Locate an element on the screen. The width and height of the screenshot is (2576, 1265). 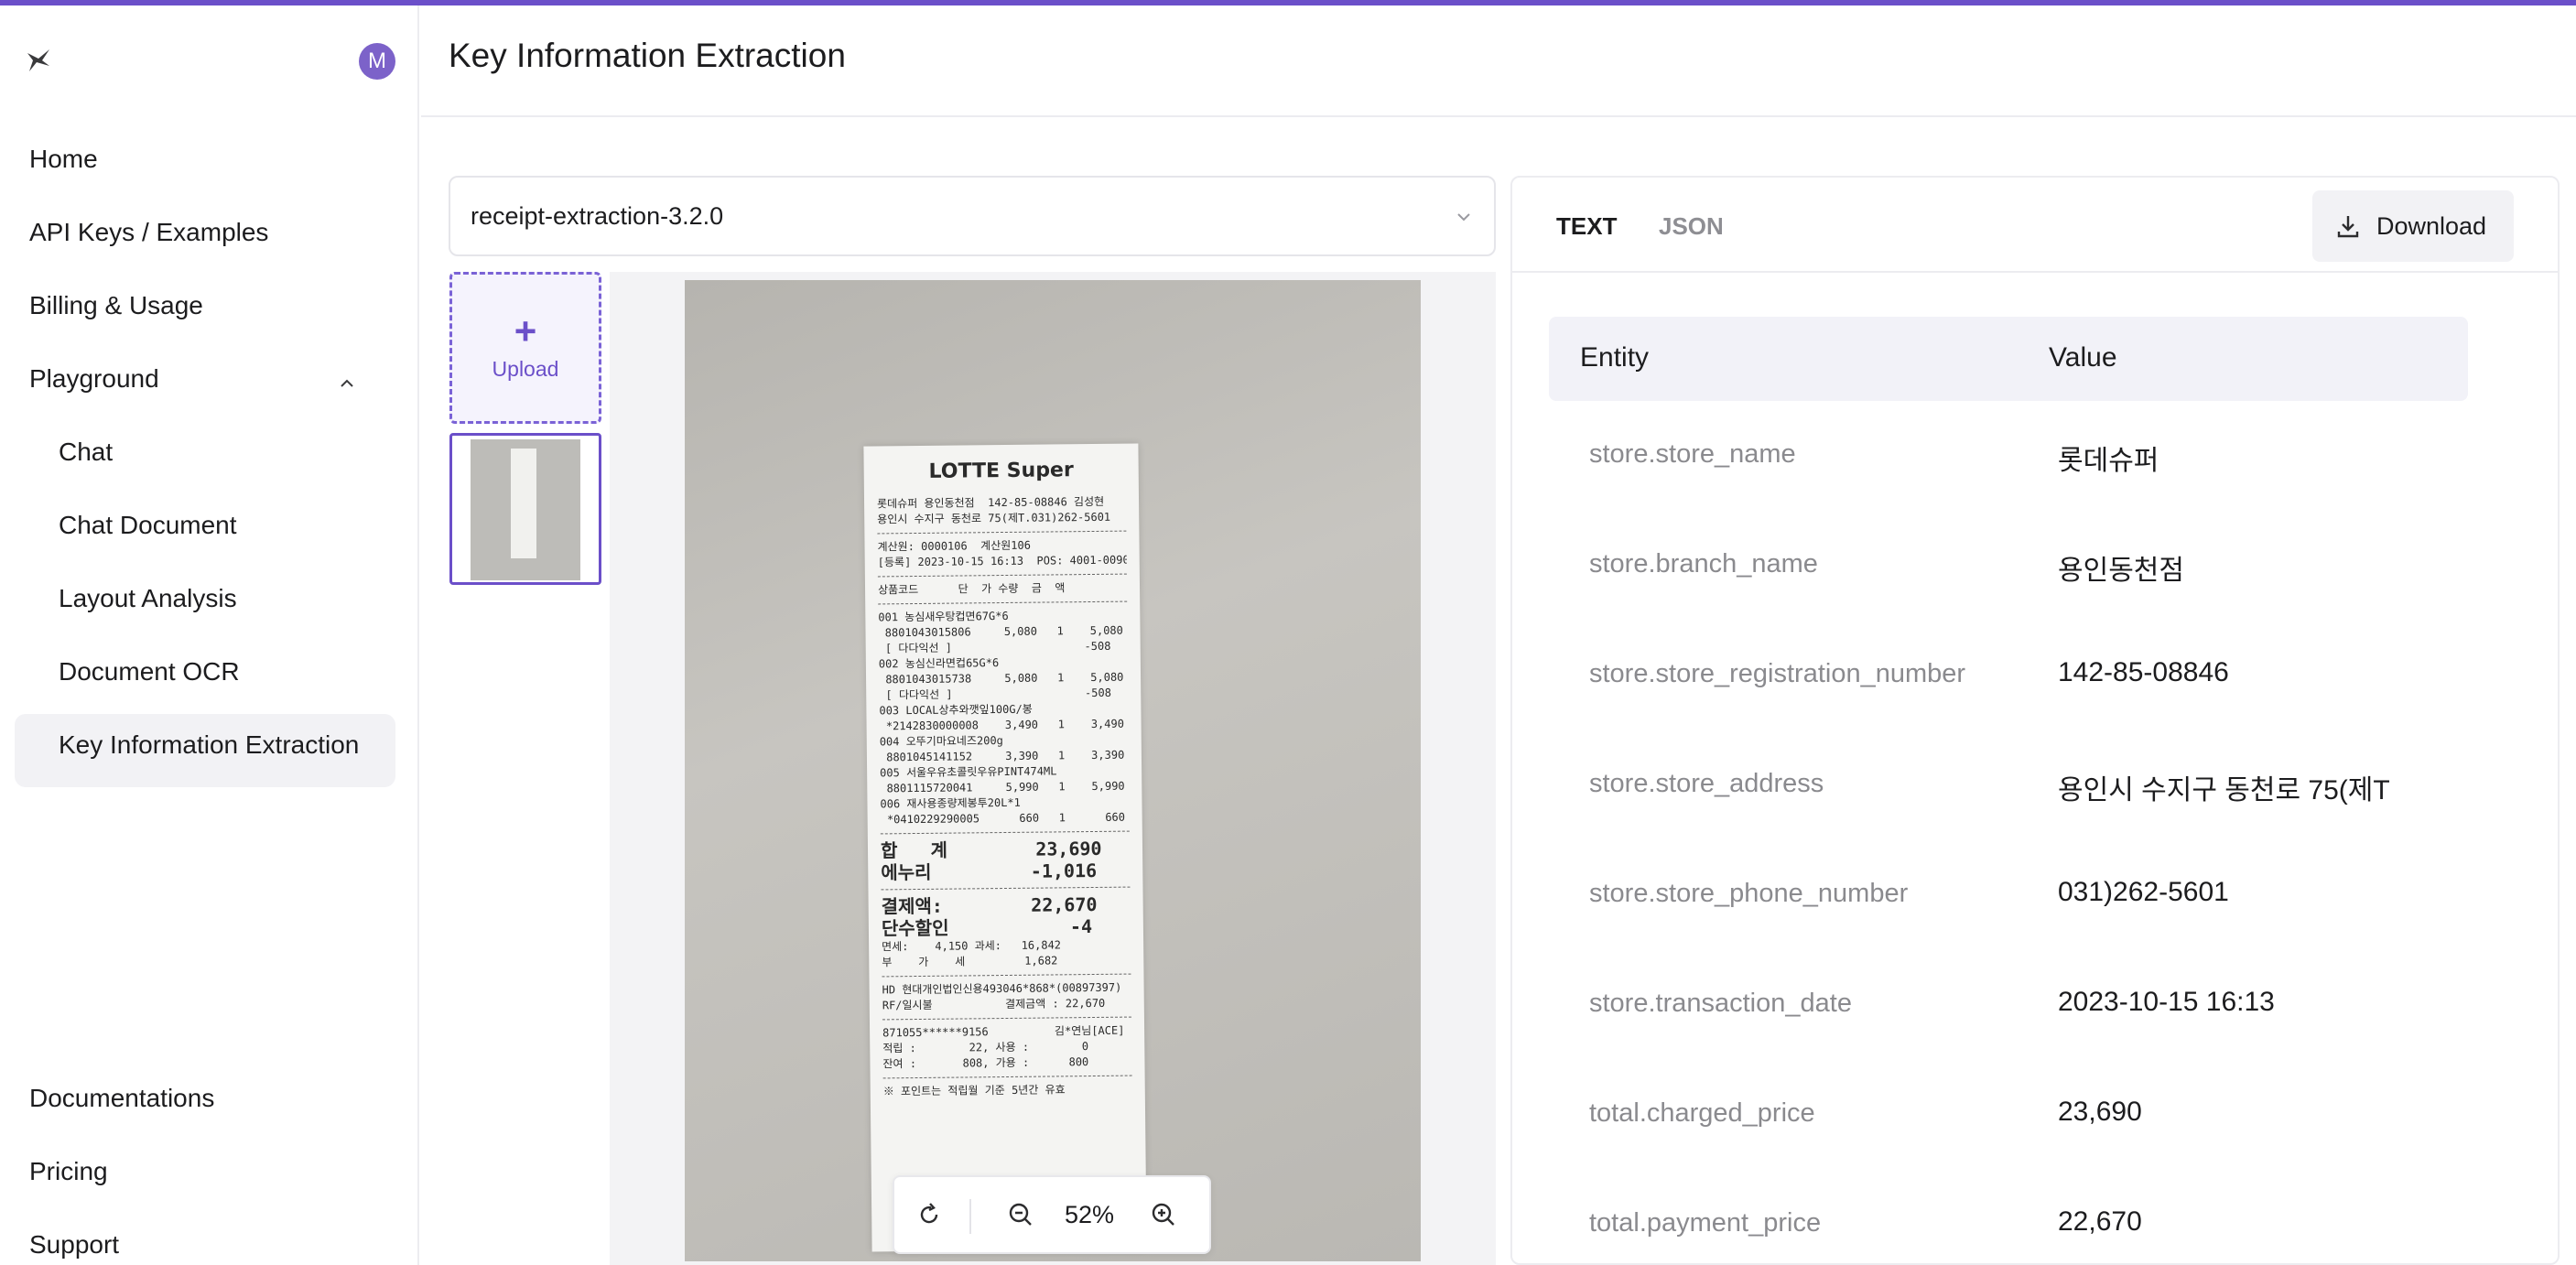
table-row: store.branch_name 용인동천점 is located at coordinates (2009, 567).